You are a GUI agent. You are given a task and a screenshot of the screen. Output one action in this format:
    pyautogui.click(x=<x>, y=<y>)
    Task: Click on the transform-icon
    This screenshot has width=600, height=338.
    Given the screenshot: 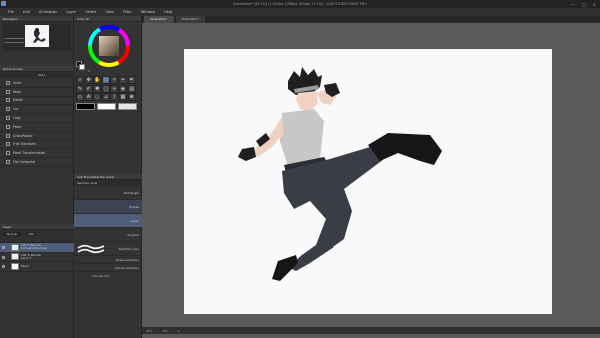 What is the action you would take?
    pyautogui.click(x=8, y=144)
    